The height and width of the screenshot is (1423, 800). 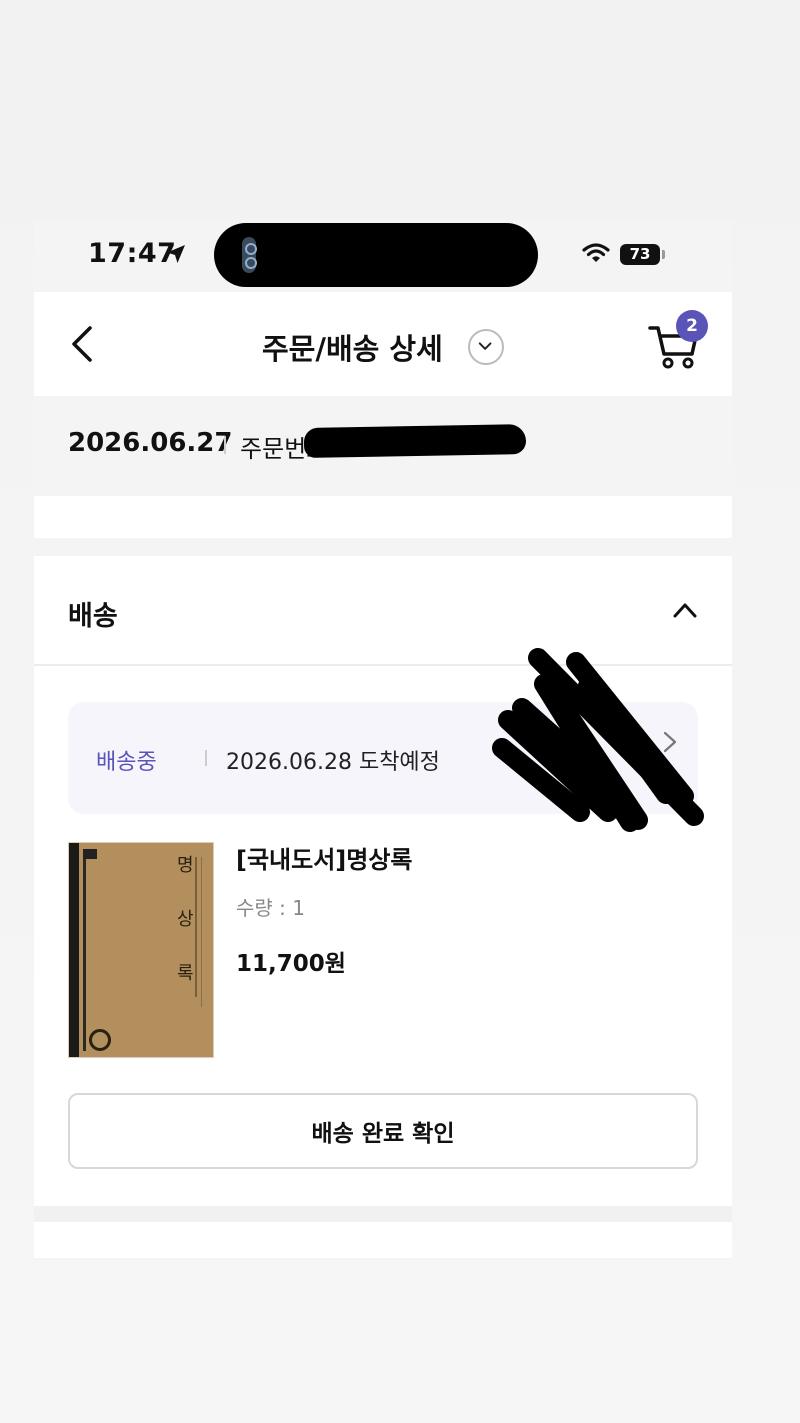 I want to click on spacer-strip, so click(x=383, y=517).